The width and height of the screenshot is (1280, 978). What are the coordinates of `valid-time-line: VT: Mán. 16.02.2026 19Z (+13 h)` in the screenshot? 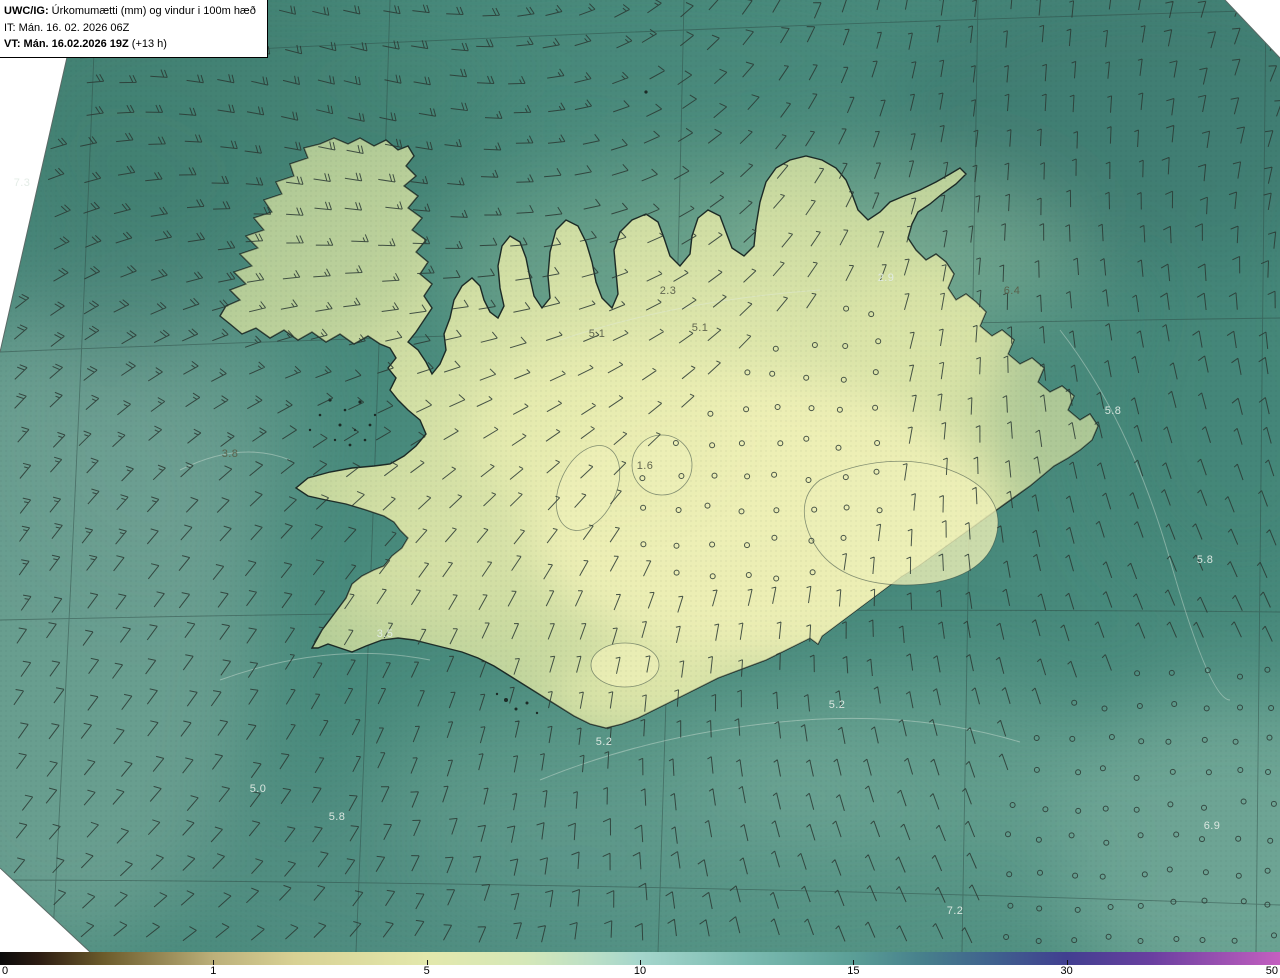 It's located at (131, 44).